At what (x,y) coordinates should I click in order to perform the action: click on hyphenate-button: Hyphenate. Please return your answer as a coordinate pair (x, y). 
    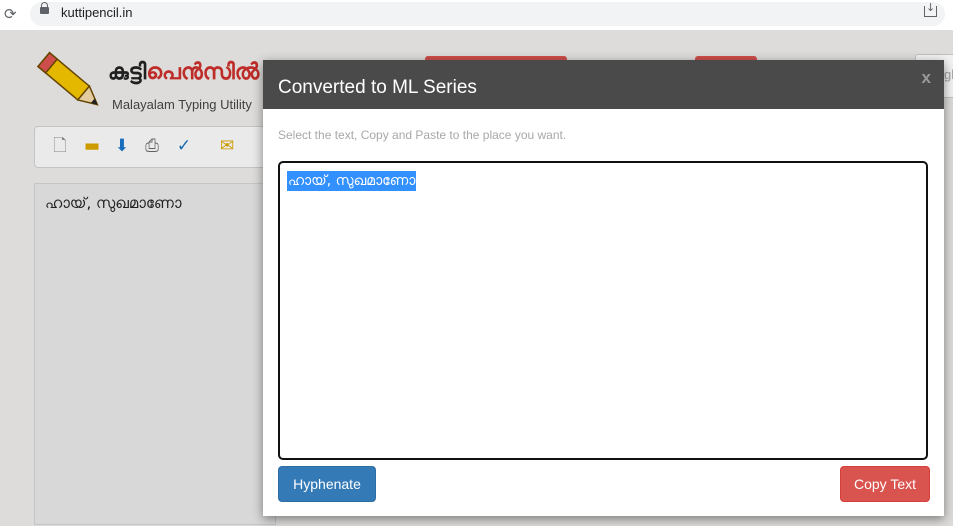
    Looking at the image, I should click on (327, 484).